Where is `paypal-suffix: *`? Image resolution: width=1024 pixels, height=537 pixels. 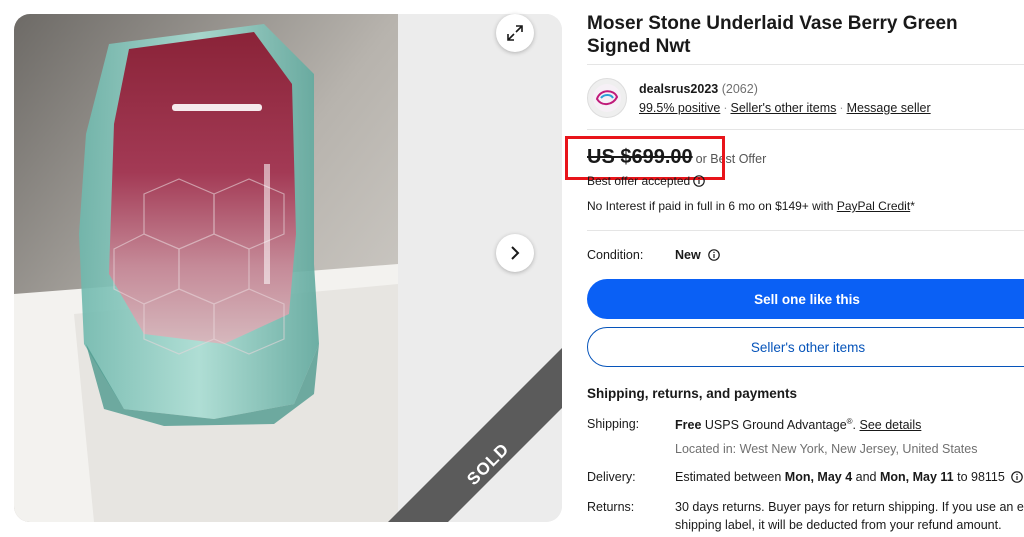 paypal-suffix: * is located at coordinates (912, 206).